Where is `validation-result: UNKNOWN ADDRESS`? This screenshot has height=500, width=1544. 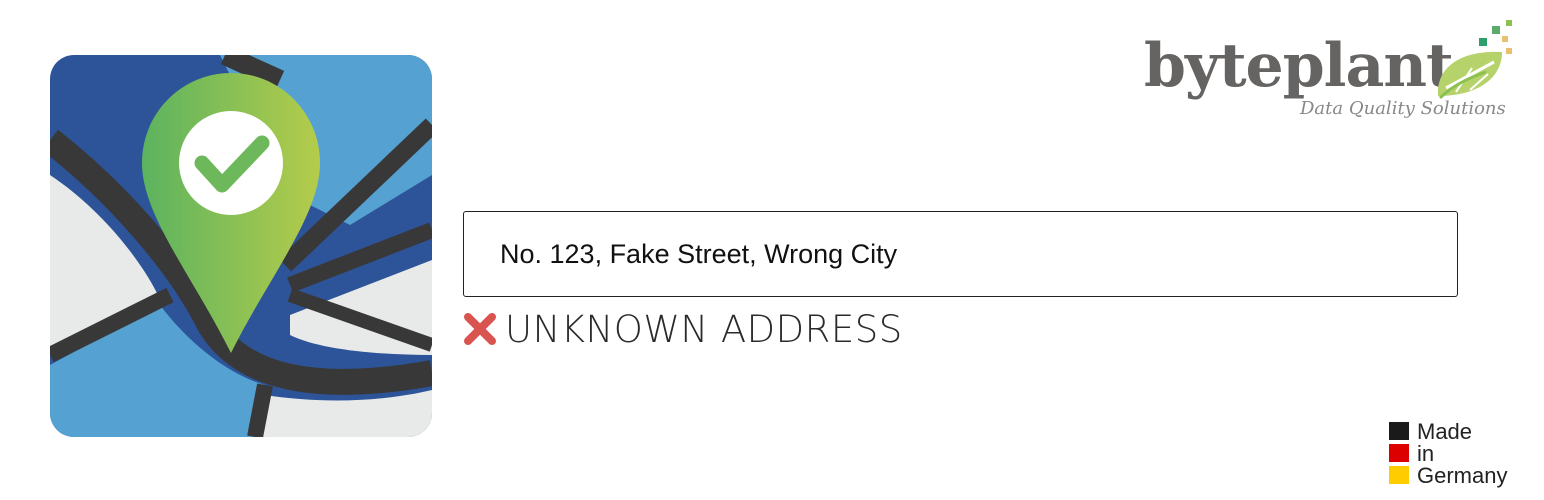
validation-result: UNKNOWN ADDRESS is located at coordinates (683, 329).